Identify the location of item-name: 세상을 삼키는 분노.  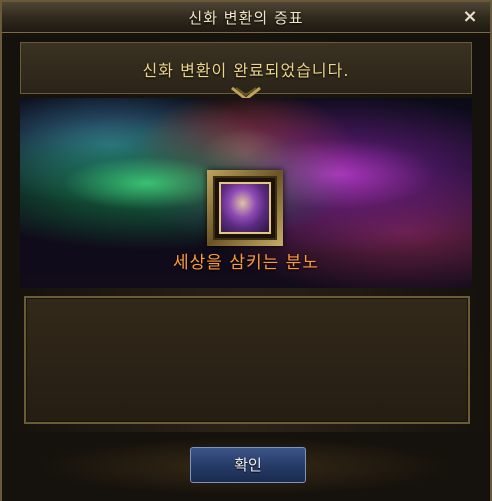
(246, 263).